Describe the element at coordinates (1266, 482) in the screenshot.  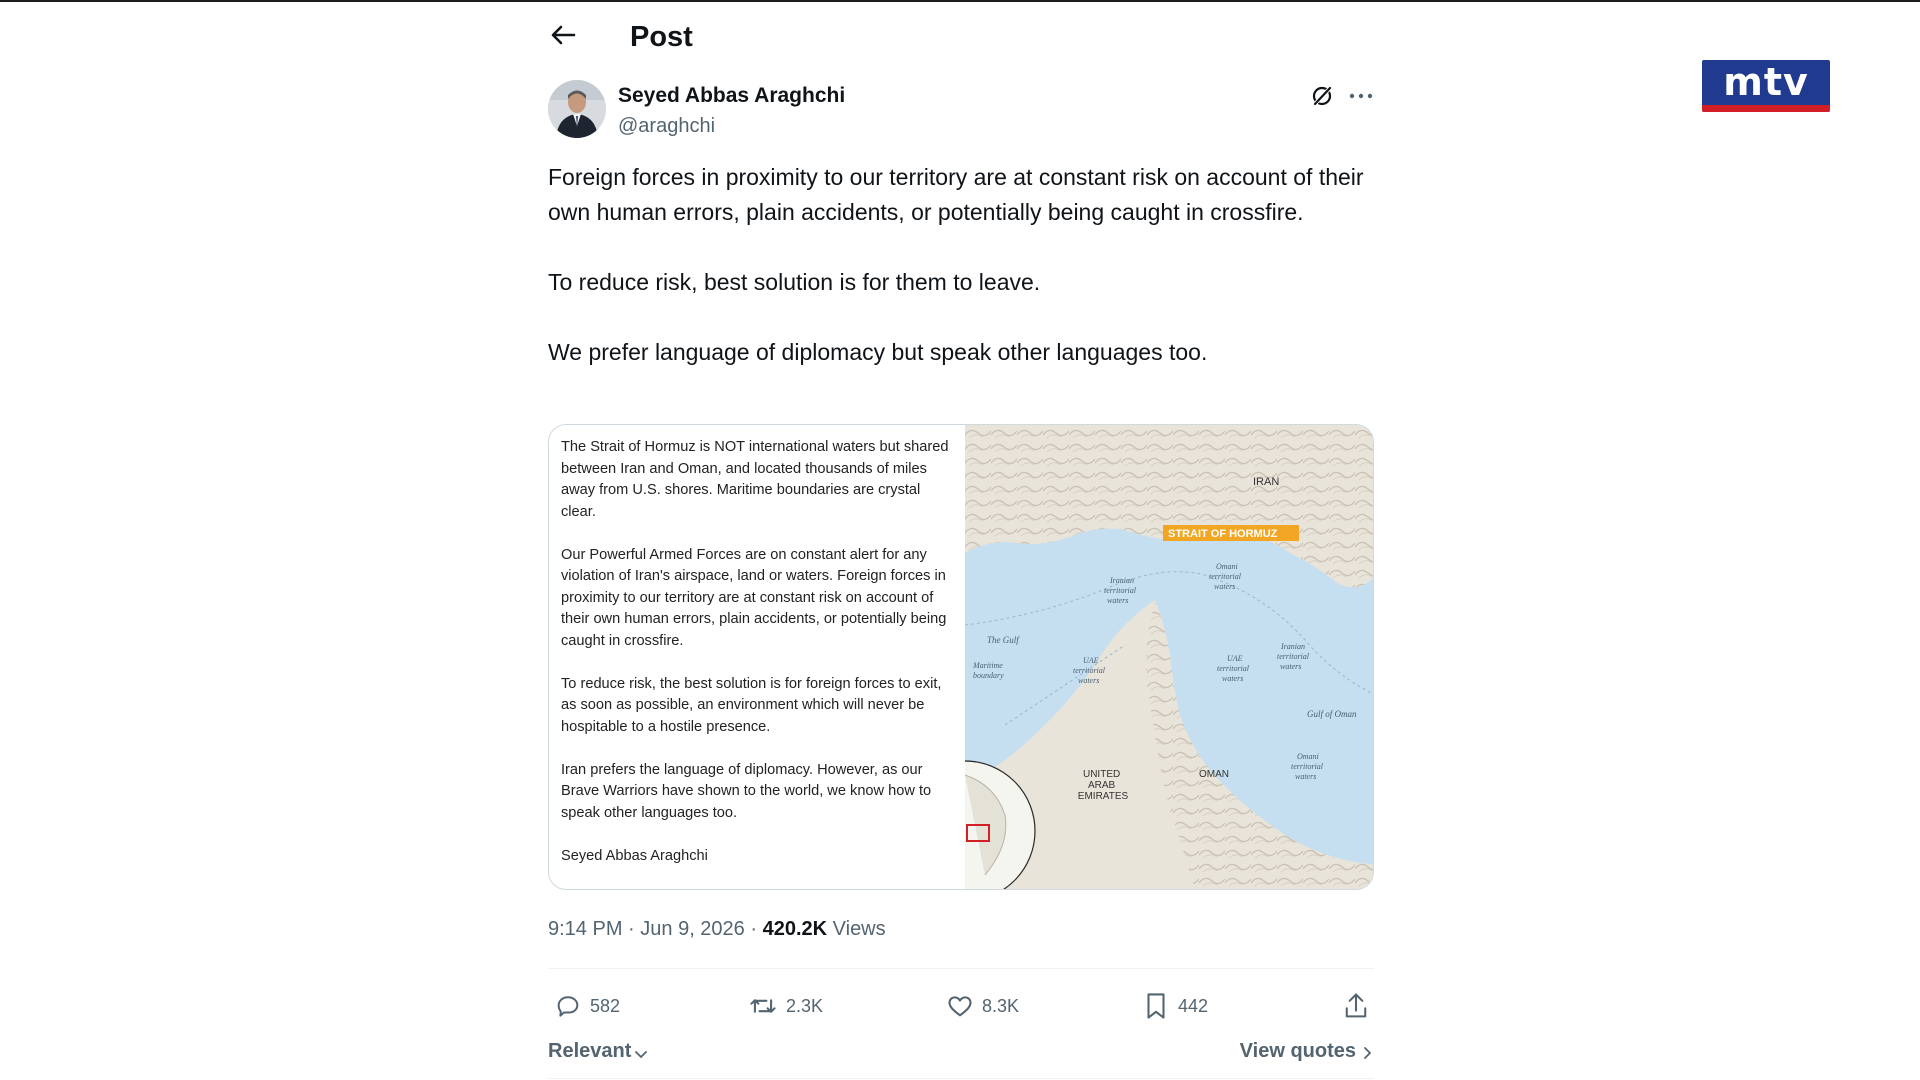
I see `map-label-iran: IRAN` at that location.